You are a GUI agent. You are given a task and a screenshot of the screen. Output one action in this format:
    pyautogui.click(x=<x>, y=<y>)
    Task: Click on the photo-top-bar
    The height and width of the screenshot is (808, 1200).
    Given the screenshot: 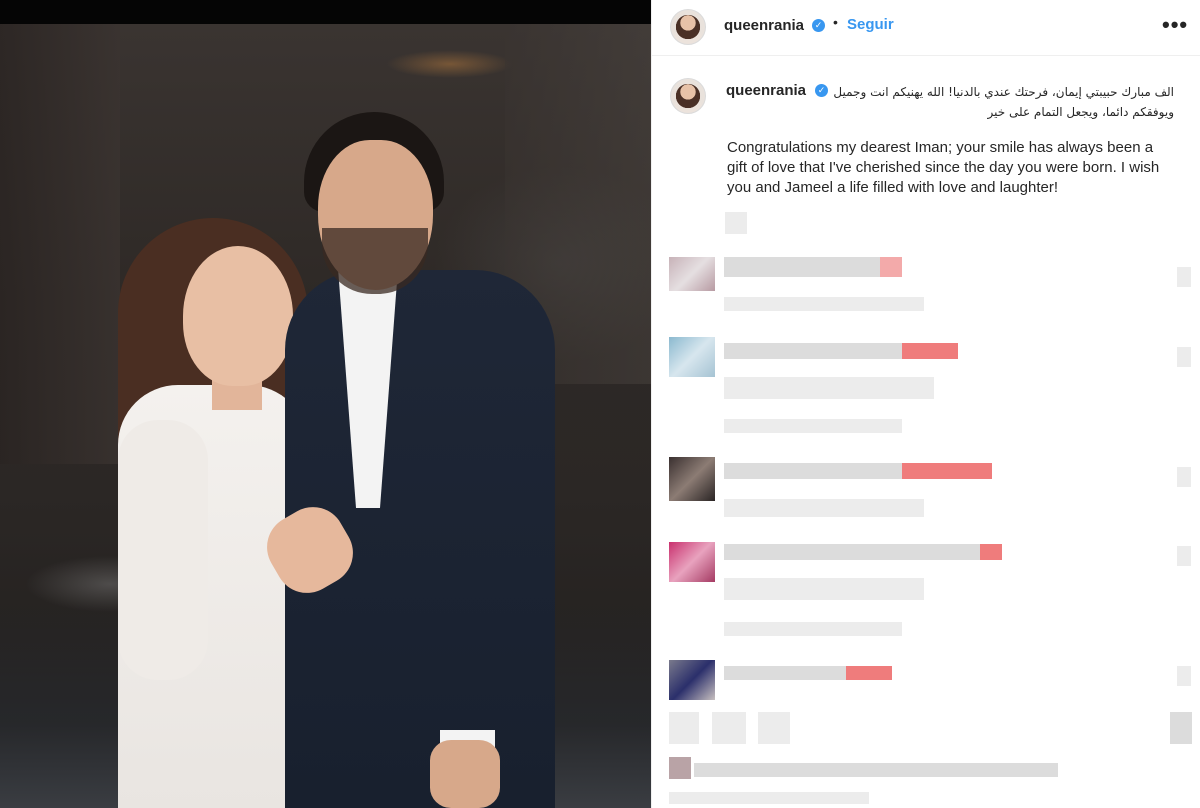 What is the action you would take?
    pyautogui.click(x=325, y=12)
    